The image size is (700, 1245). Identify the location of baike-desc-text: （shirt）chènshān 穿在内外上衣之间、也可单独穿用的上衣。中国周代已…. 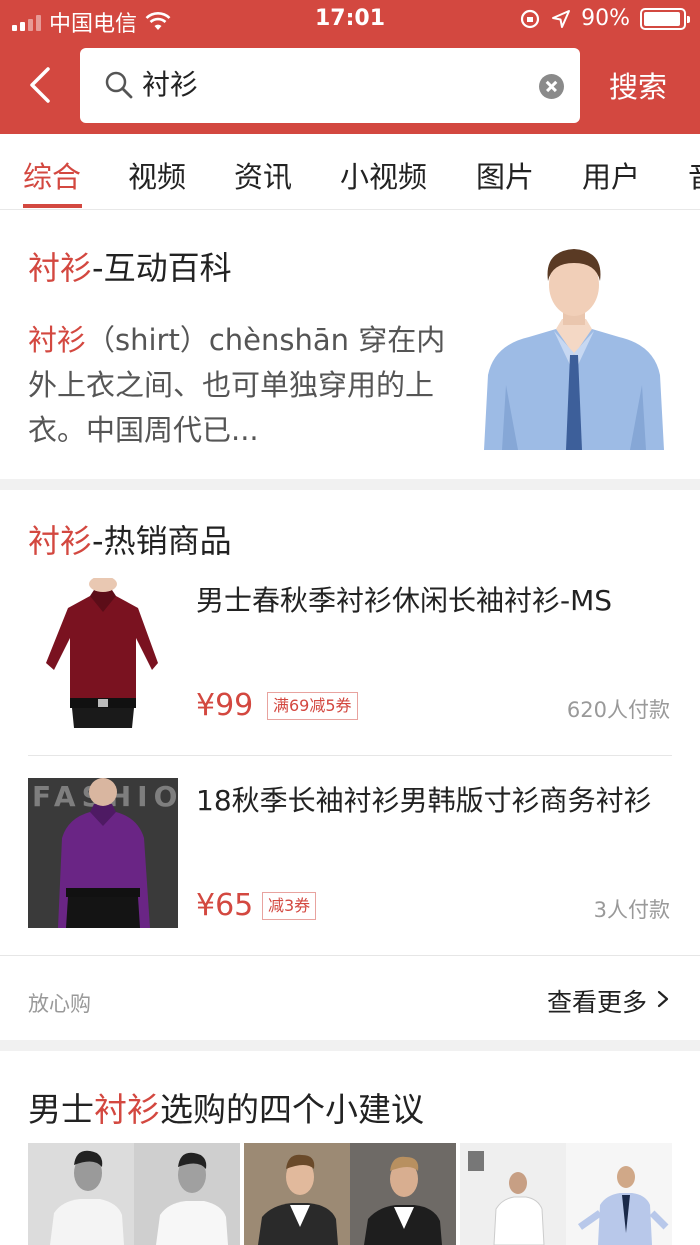
(237, 385).